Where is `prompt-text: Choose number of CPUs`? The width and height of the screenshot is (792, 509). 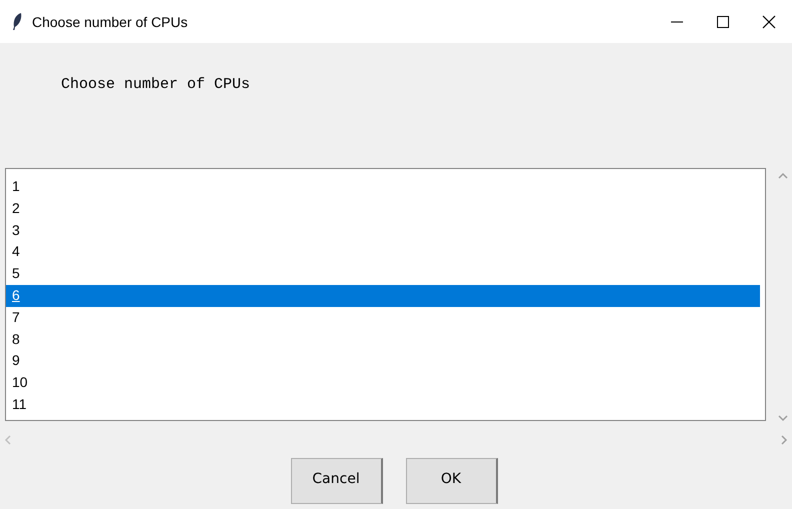
prompt-text: Choose number of CPUs is located at coordinates (156, 85).